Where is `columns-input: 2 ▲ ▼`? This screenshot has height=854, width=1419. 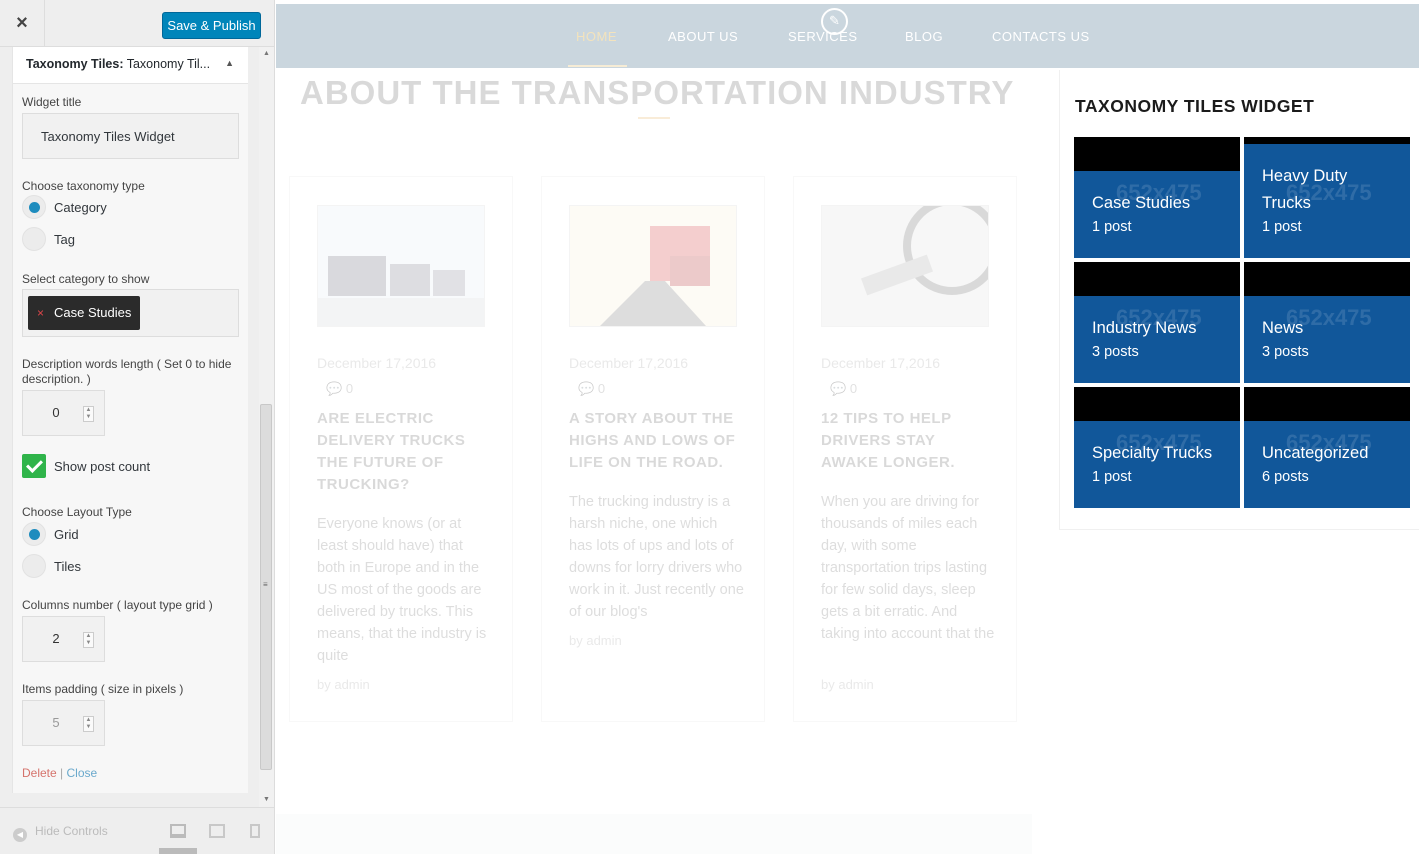 columns-input: 2 ▲ ▼ is located at coordinates (63, 639).